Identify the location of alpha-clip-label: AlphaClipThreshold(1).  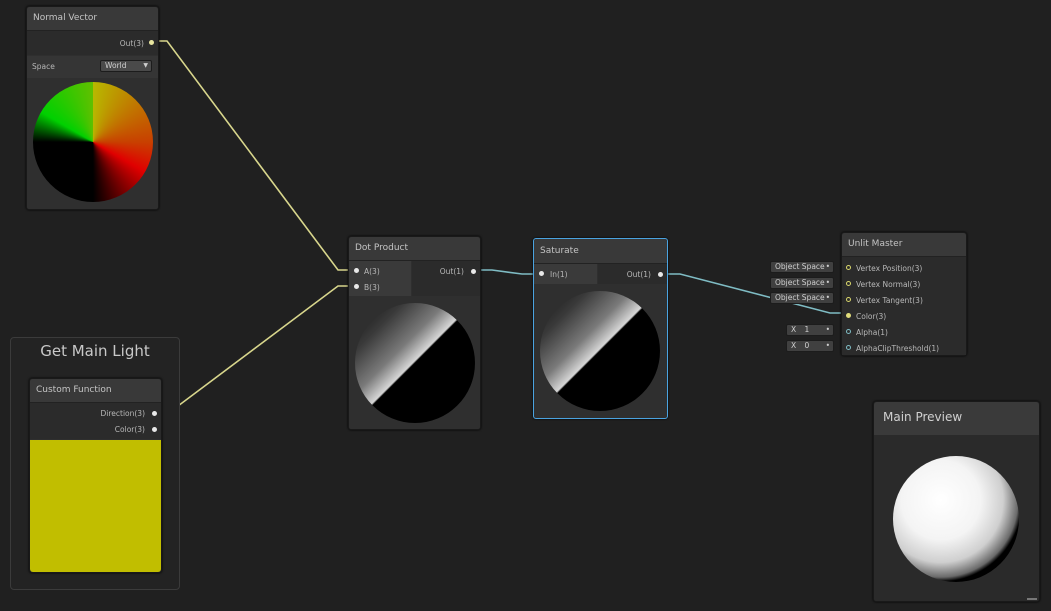
(898, 348).